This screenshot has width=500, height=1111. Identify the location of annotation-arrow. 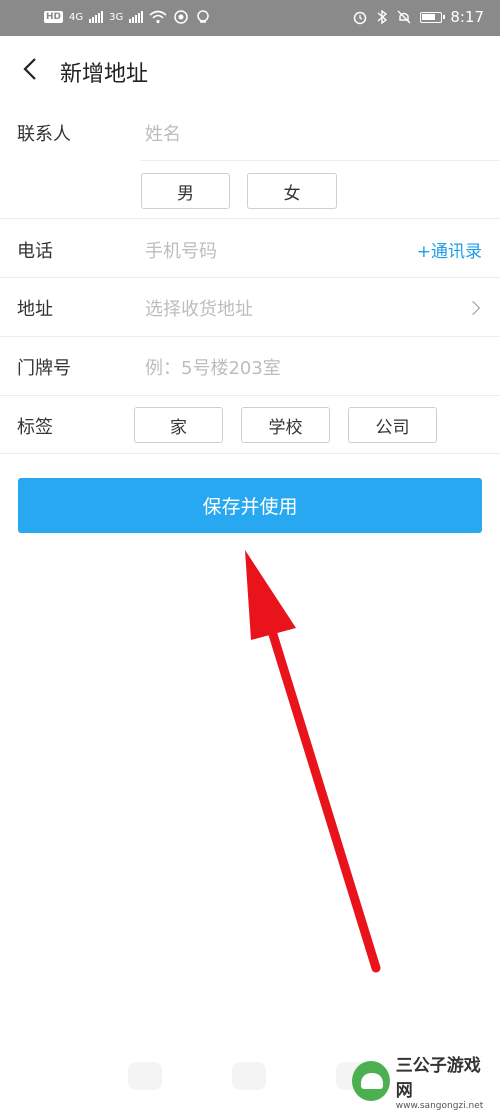
(313, 761).